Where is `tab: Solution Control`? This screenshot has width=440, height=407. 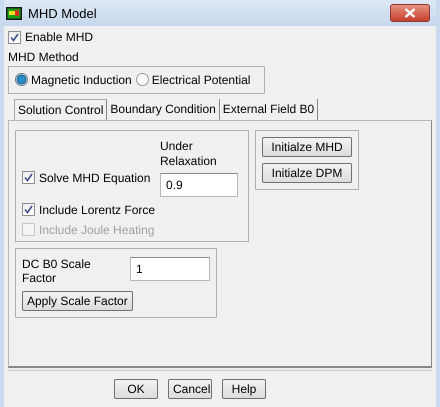 tab: Solution Control is located at coordinates (61, 109).